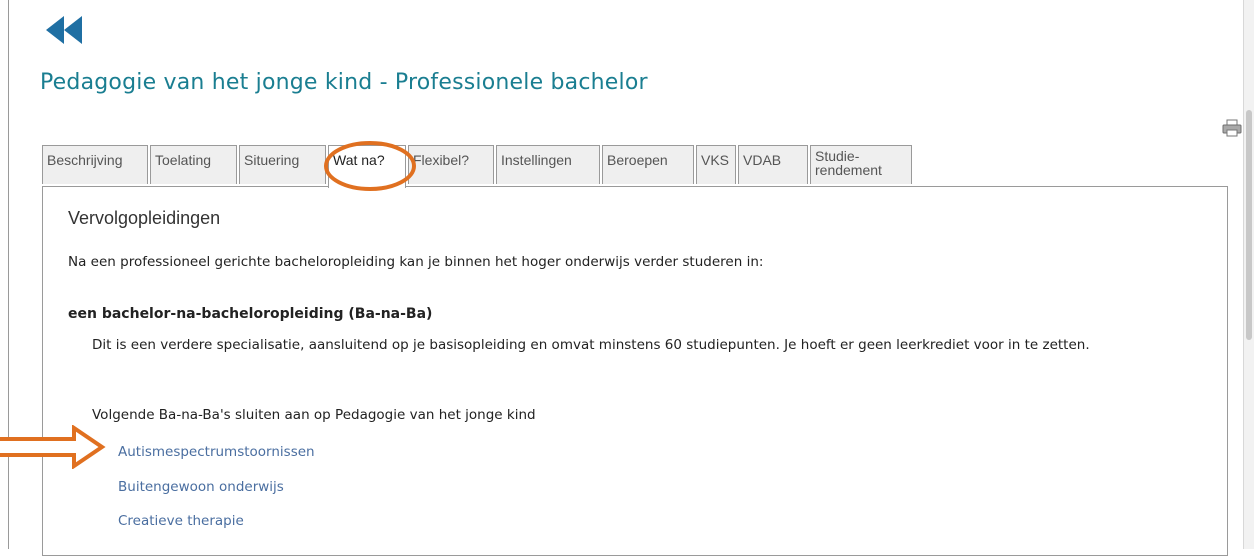  Describe the element at coordinates (181, 521) in the screenshot. I see `link-creatieve-therapie: Creatieve therapie` at that location.